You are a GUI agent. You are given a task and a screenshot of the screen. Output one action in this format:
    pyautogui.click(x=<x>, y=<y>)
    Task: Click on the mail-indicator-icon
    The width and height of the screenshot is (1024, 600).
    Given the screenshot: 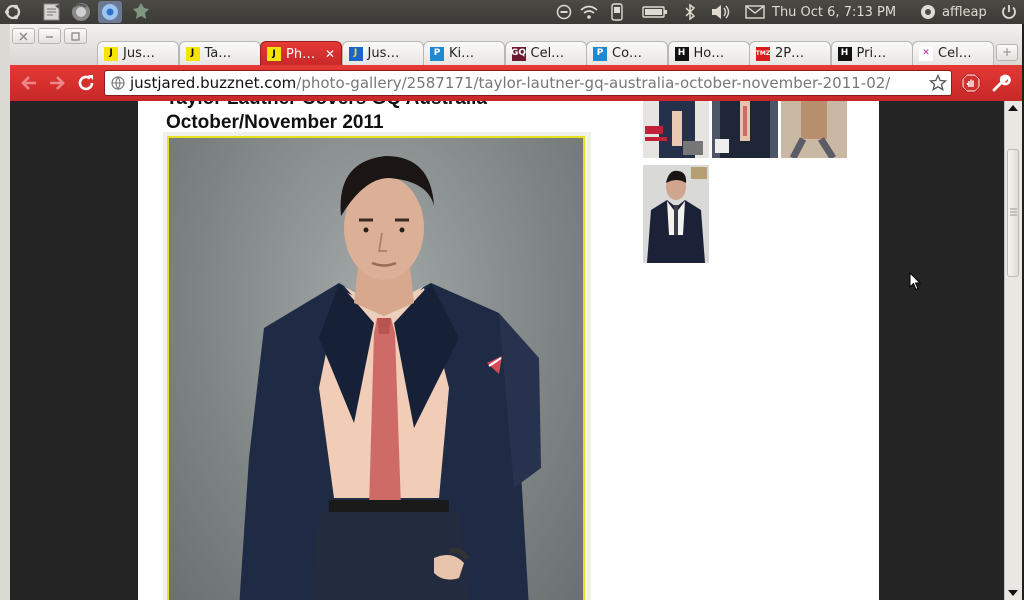 What is the action you would take?
    pyautogui.click(x=755, y=12)
    